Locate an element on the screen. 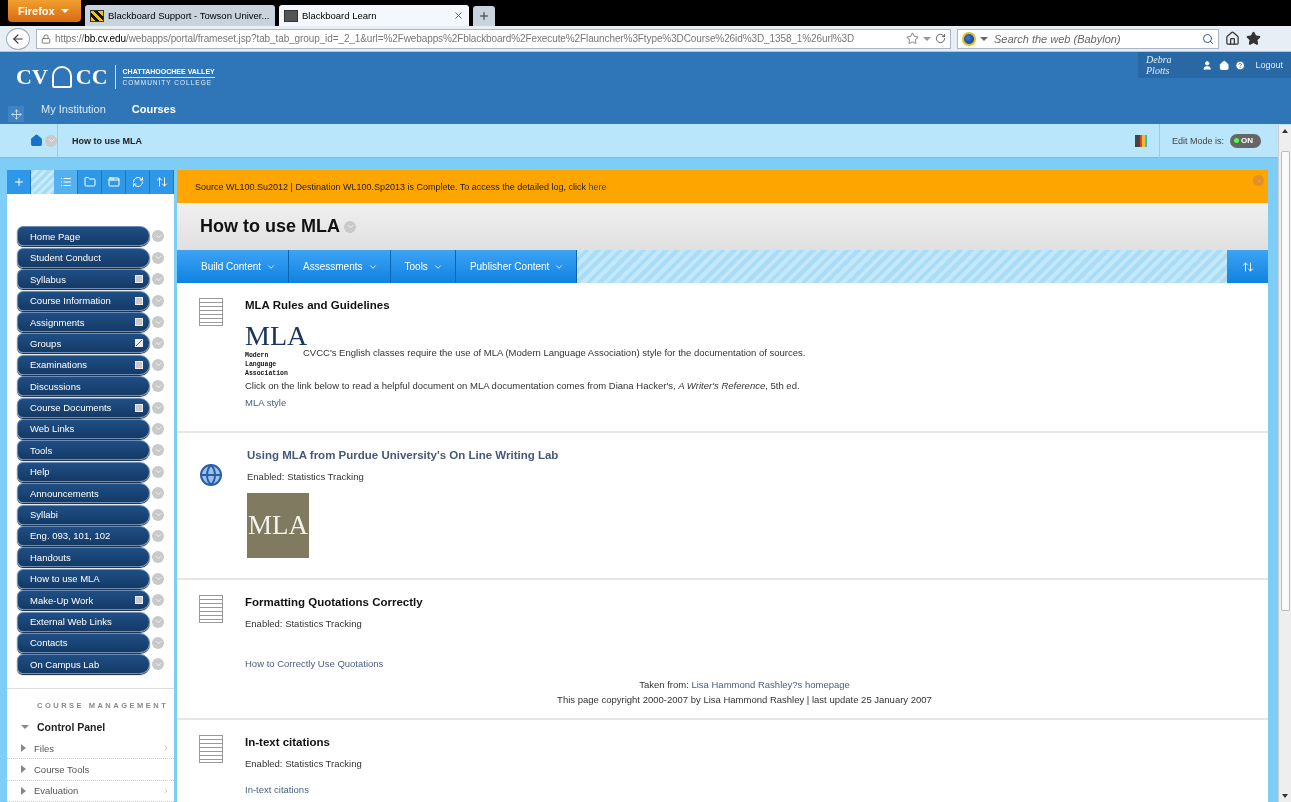 This screenshot has height=802, width=1291. logo-text: CC is located at coordinates (91, 77).